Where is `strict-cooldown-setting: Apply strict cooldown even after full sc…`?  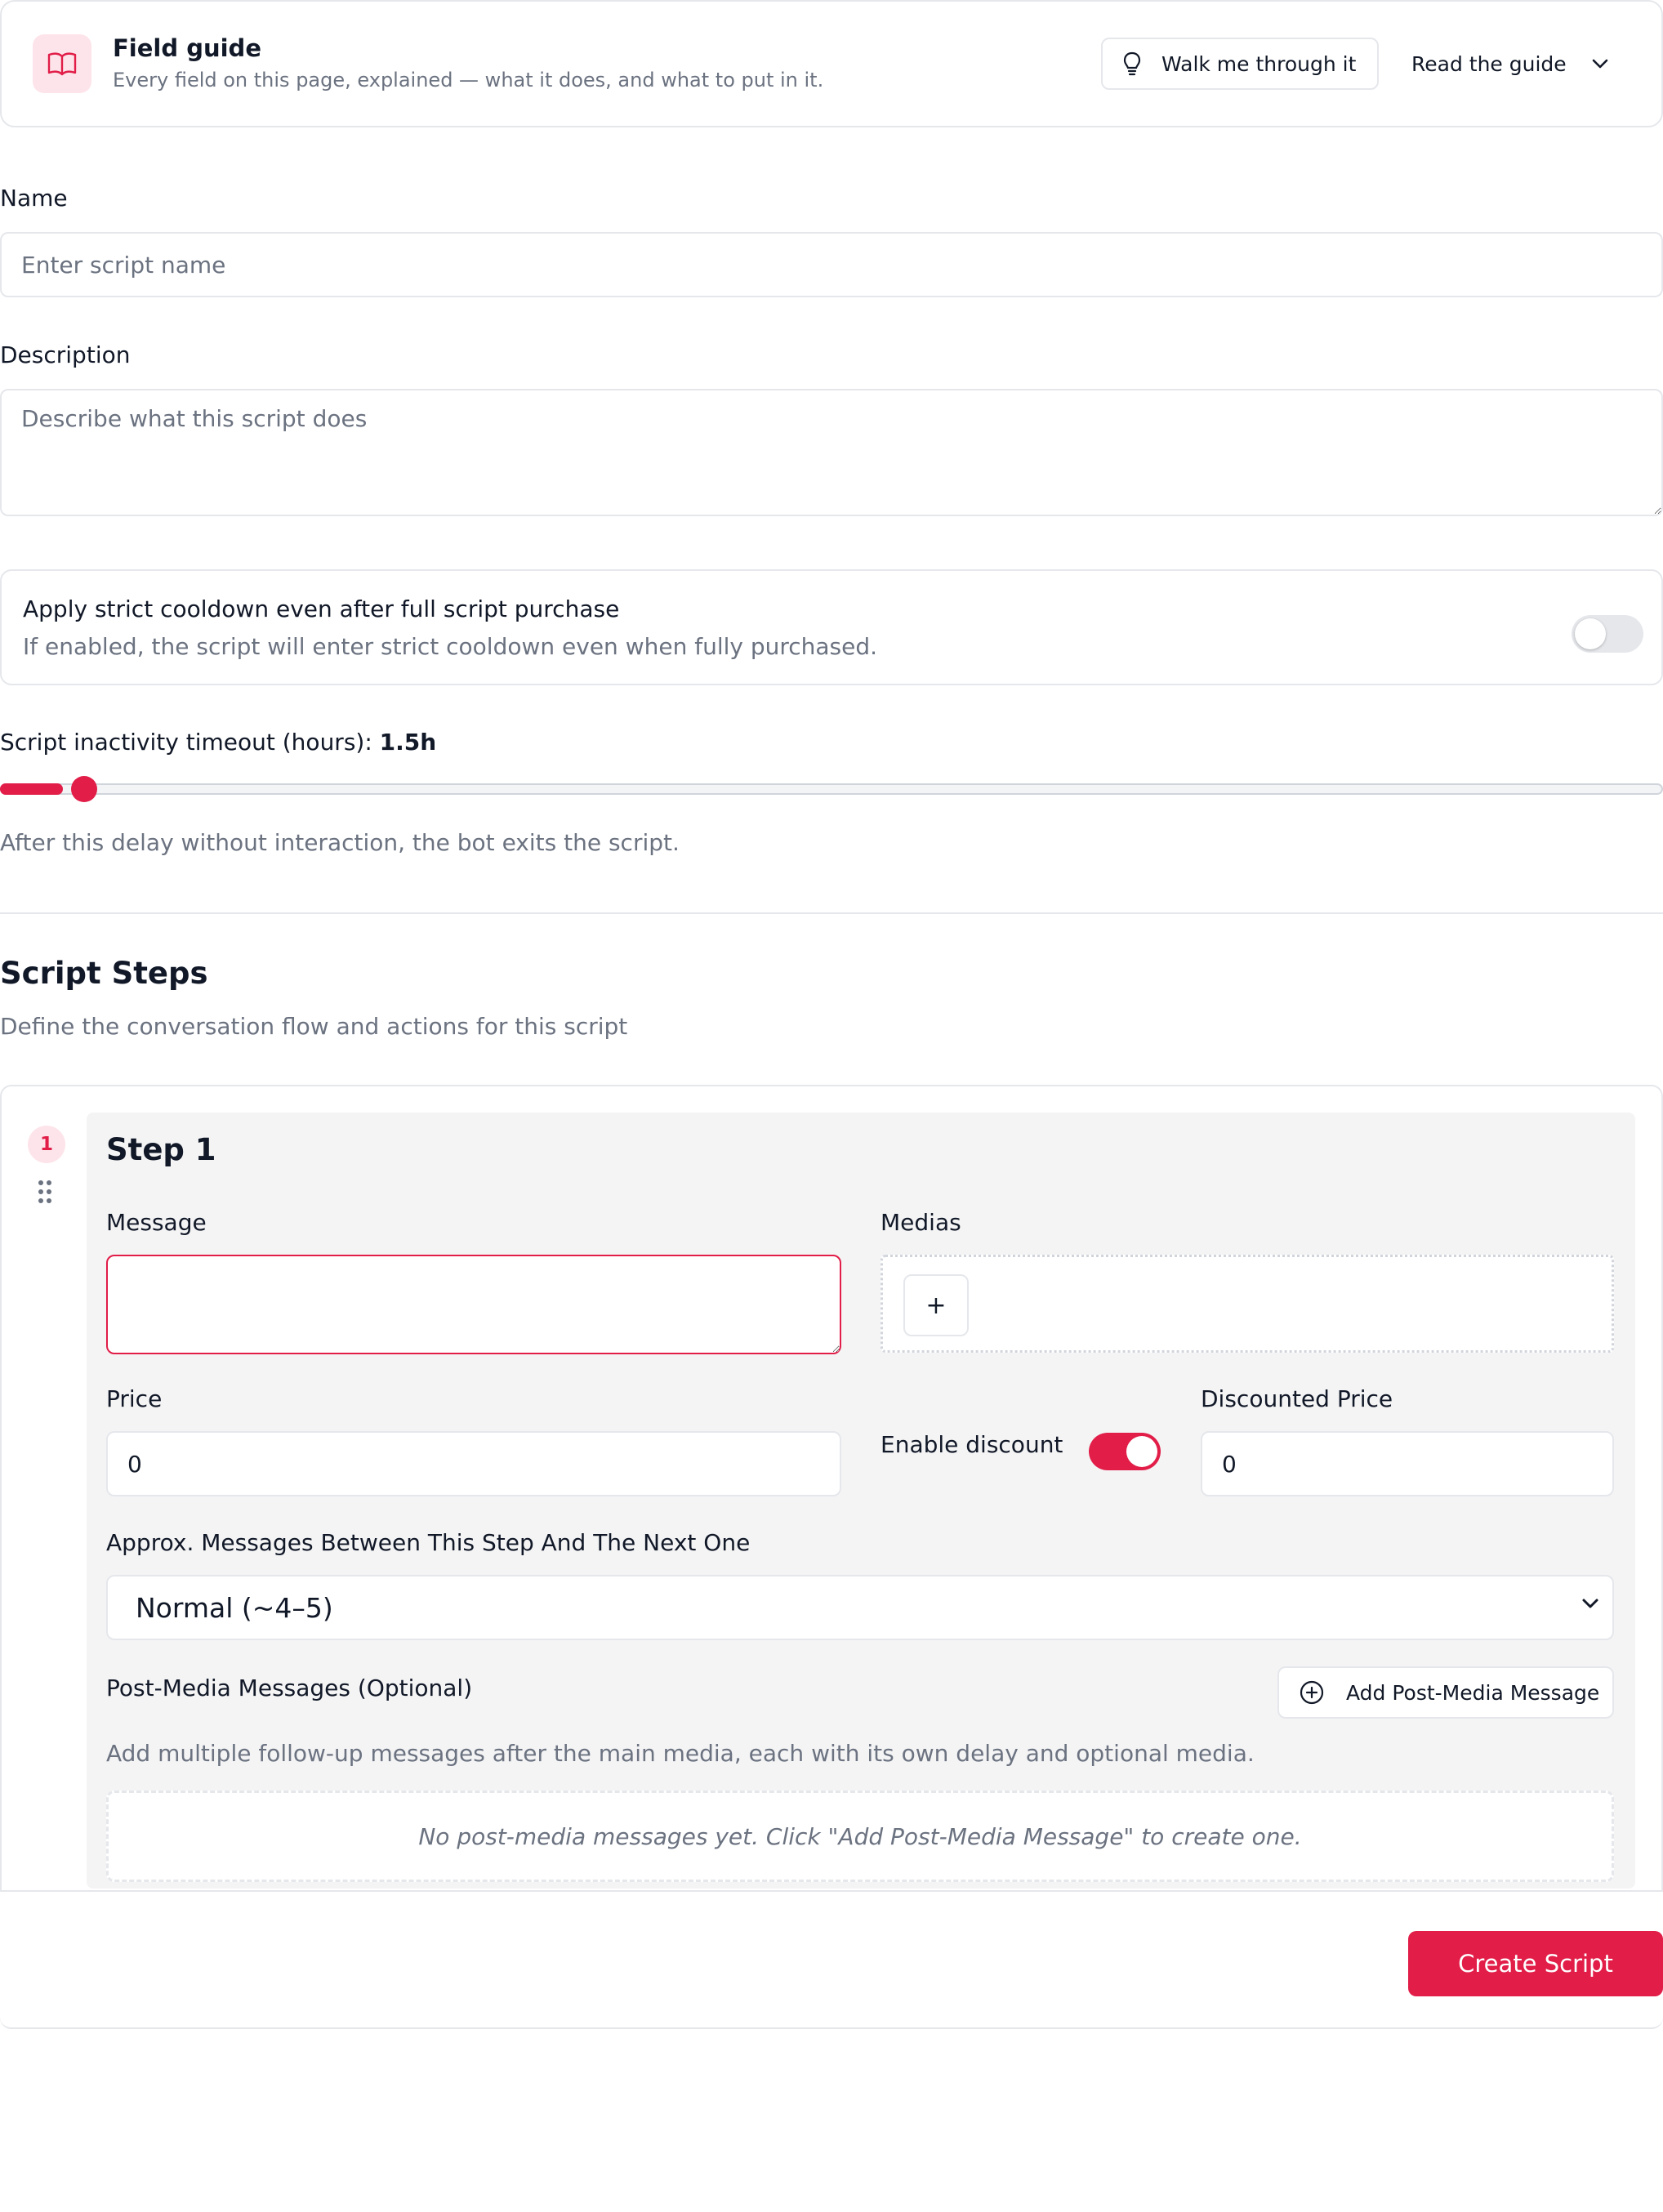
strict-cooldown-setting: Apply strict cooldown even after full sc… is located at coordinates (831, 627).